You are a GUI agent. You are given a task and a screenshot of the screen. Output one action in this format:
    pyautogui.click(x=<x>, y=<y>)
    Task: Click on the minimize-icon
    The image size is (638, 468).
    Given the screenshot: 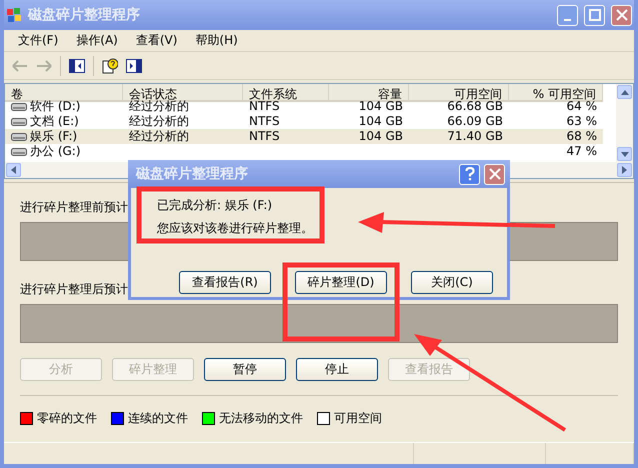 What is the action you would take?
    pyautogui.click(x=567, y=19)
    